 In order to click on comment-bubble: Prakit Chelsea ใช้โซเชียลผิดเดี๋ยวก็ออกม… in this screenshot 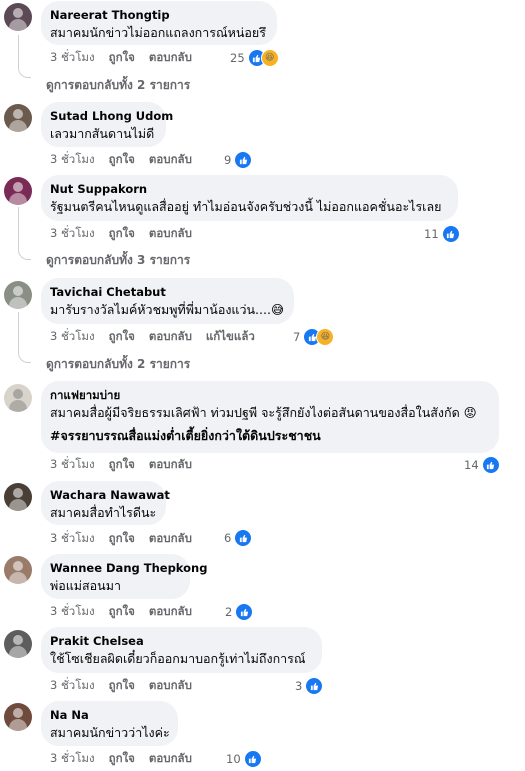, I will do `click(181, 650)`.